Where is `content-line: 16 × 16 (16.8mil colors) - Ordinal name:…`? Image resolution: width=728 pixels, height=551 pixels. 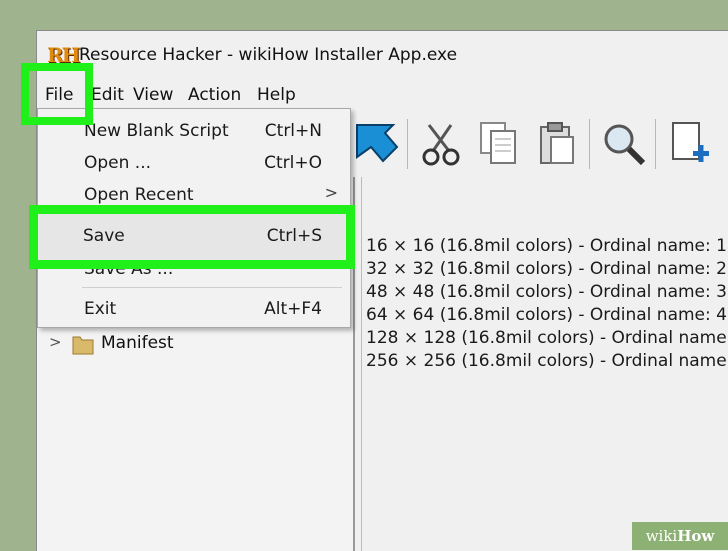 content-line: 16 × 16 (16.8mil colors) - Ordinal name:… is located at coordinates (546, 246).